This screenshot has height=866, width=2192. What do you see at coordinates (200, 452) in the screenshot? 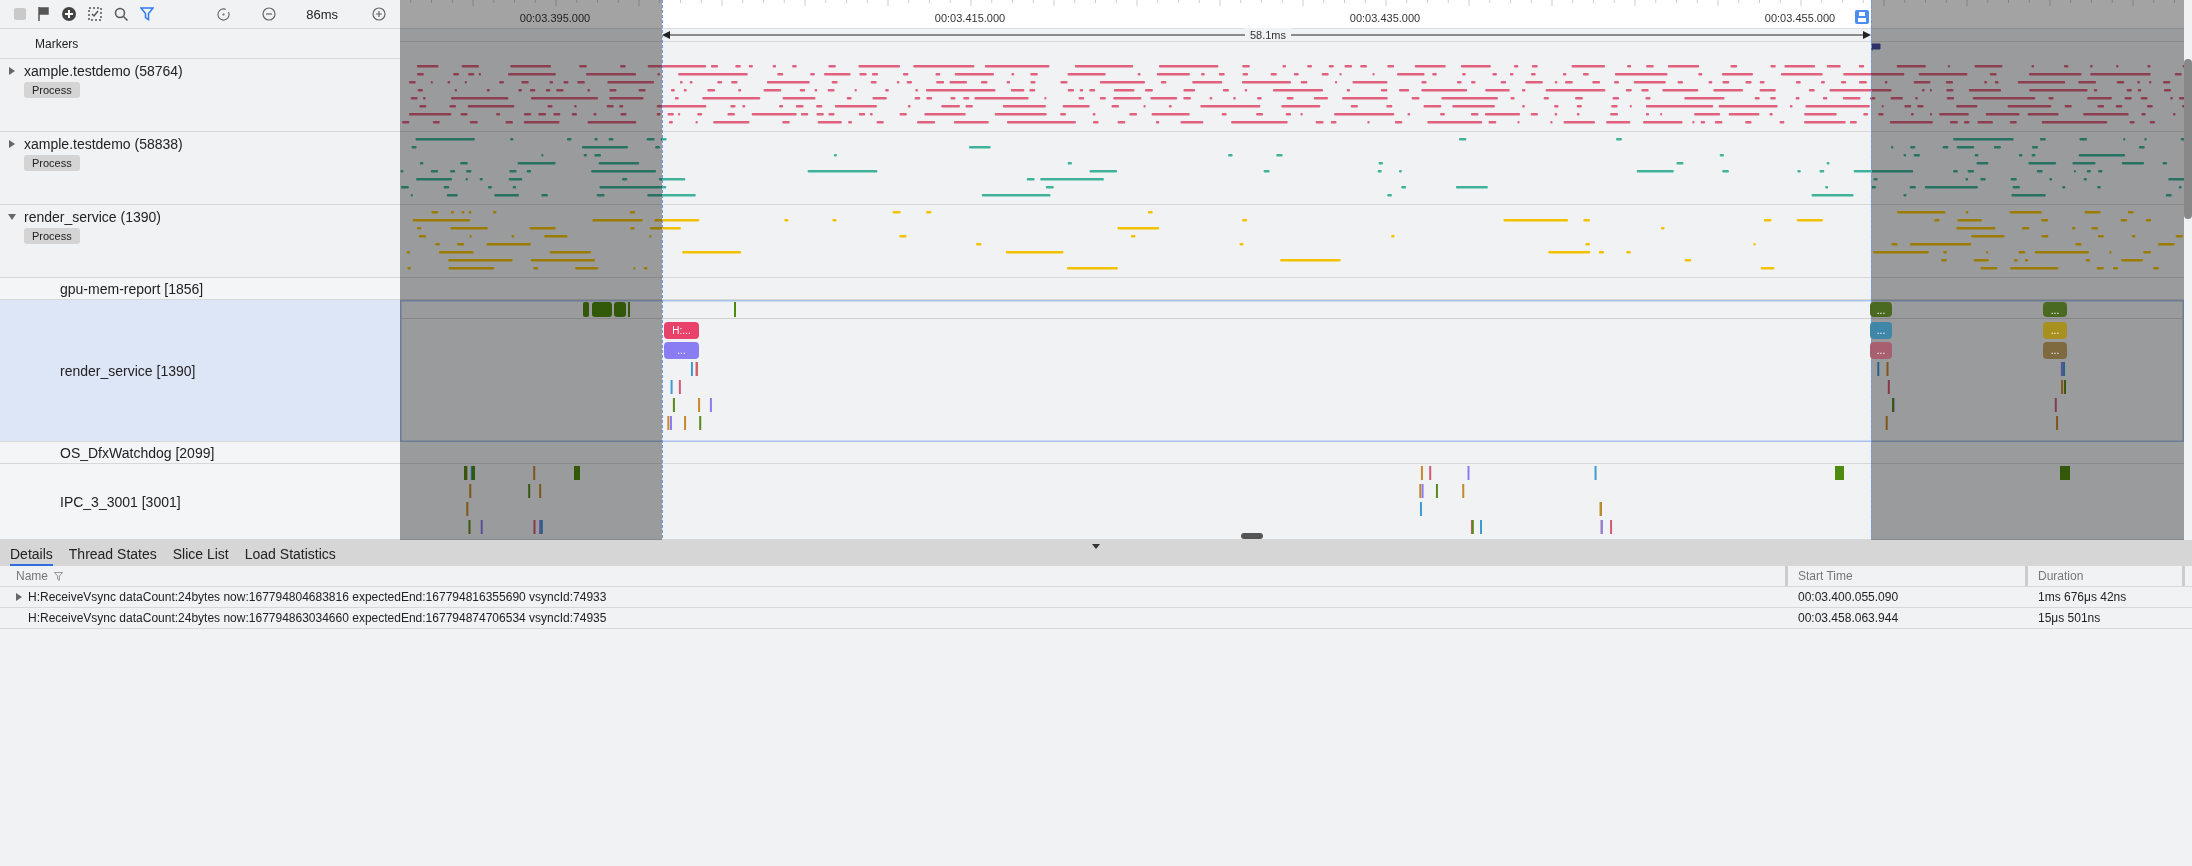
I see `thread-name: OS_DfxWatchdog [2099]` at bounding box center [200, 452].